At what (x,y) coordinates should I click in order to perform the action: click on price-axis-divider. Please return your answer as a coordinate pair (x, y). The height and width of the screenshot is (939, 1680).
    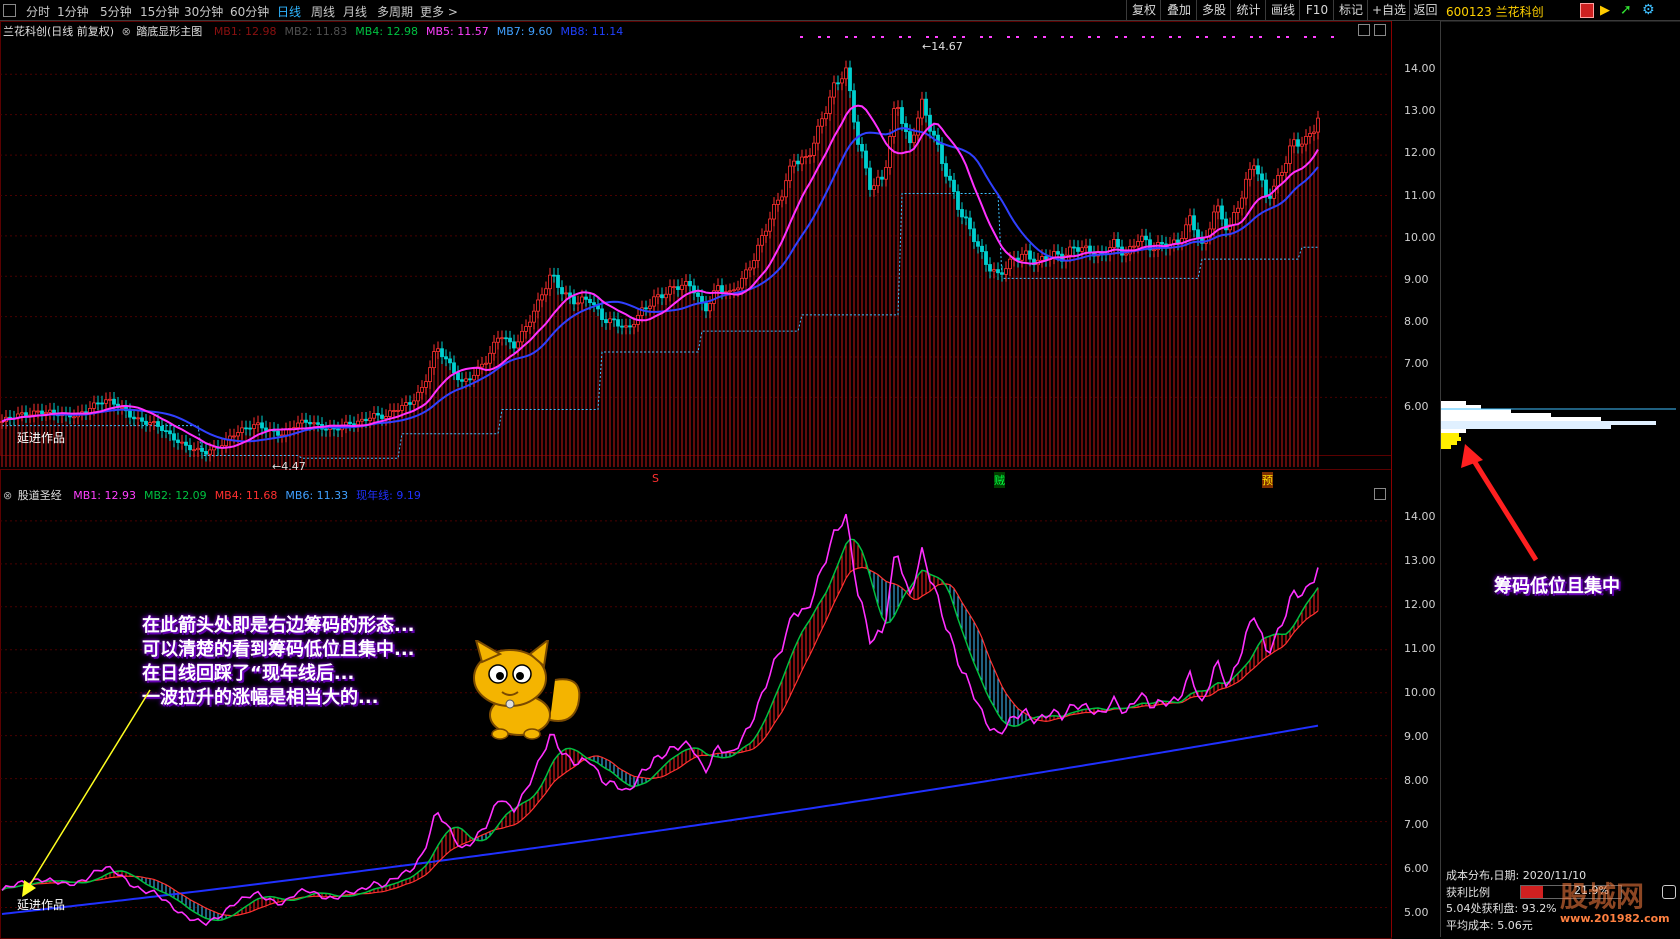
    Looking at the image, I should click on (1391, 479).